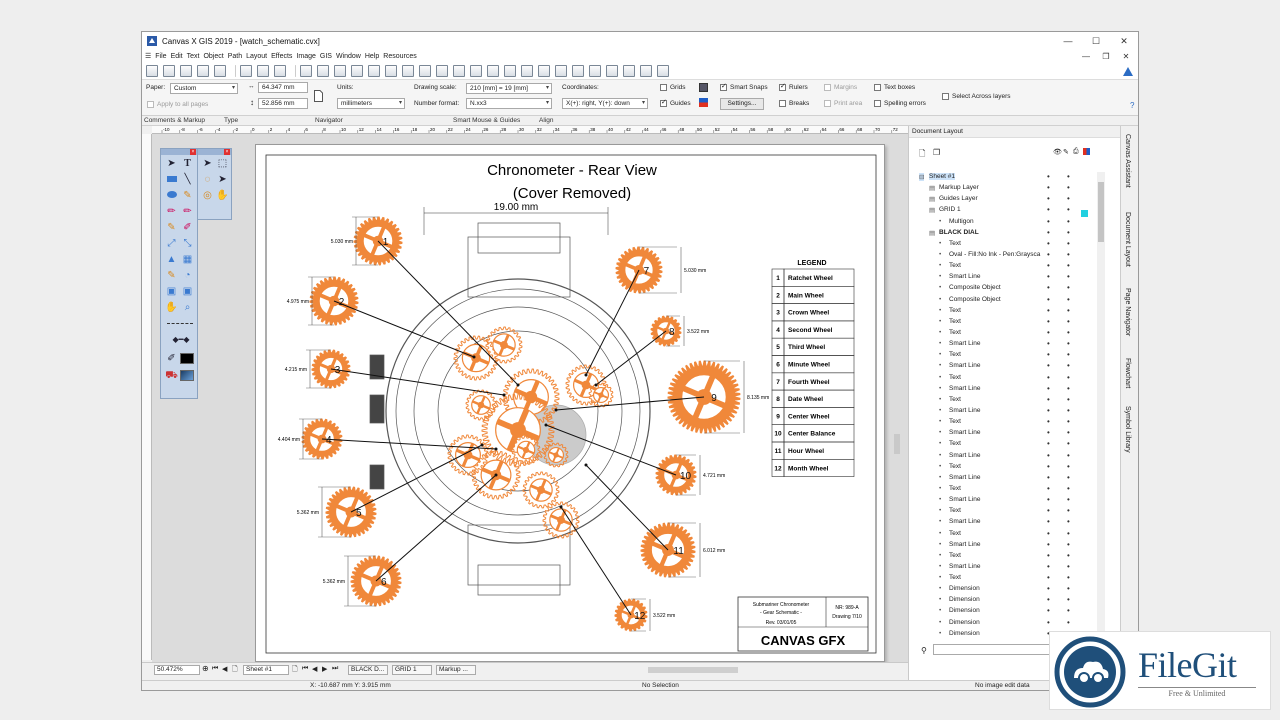  I want to click on print-area-checkbox, so click(827, 103).